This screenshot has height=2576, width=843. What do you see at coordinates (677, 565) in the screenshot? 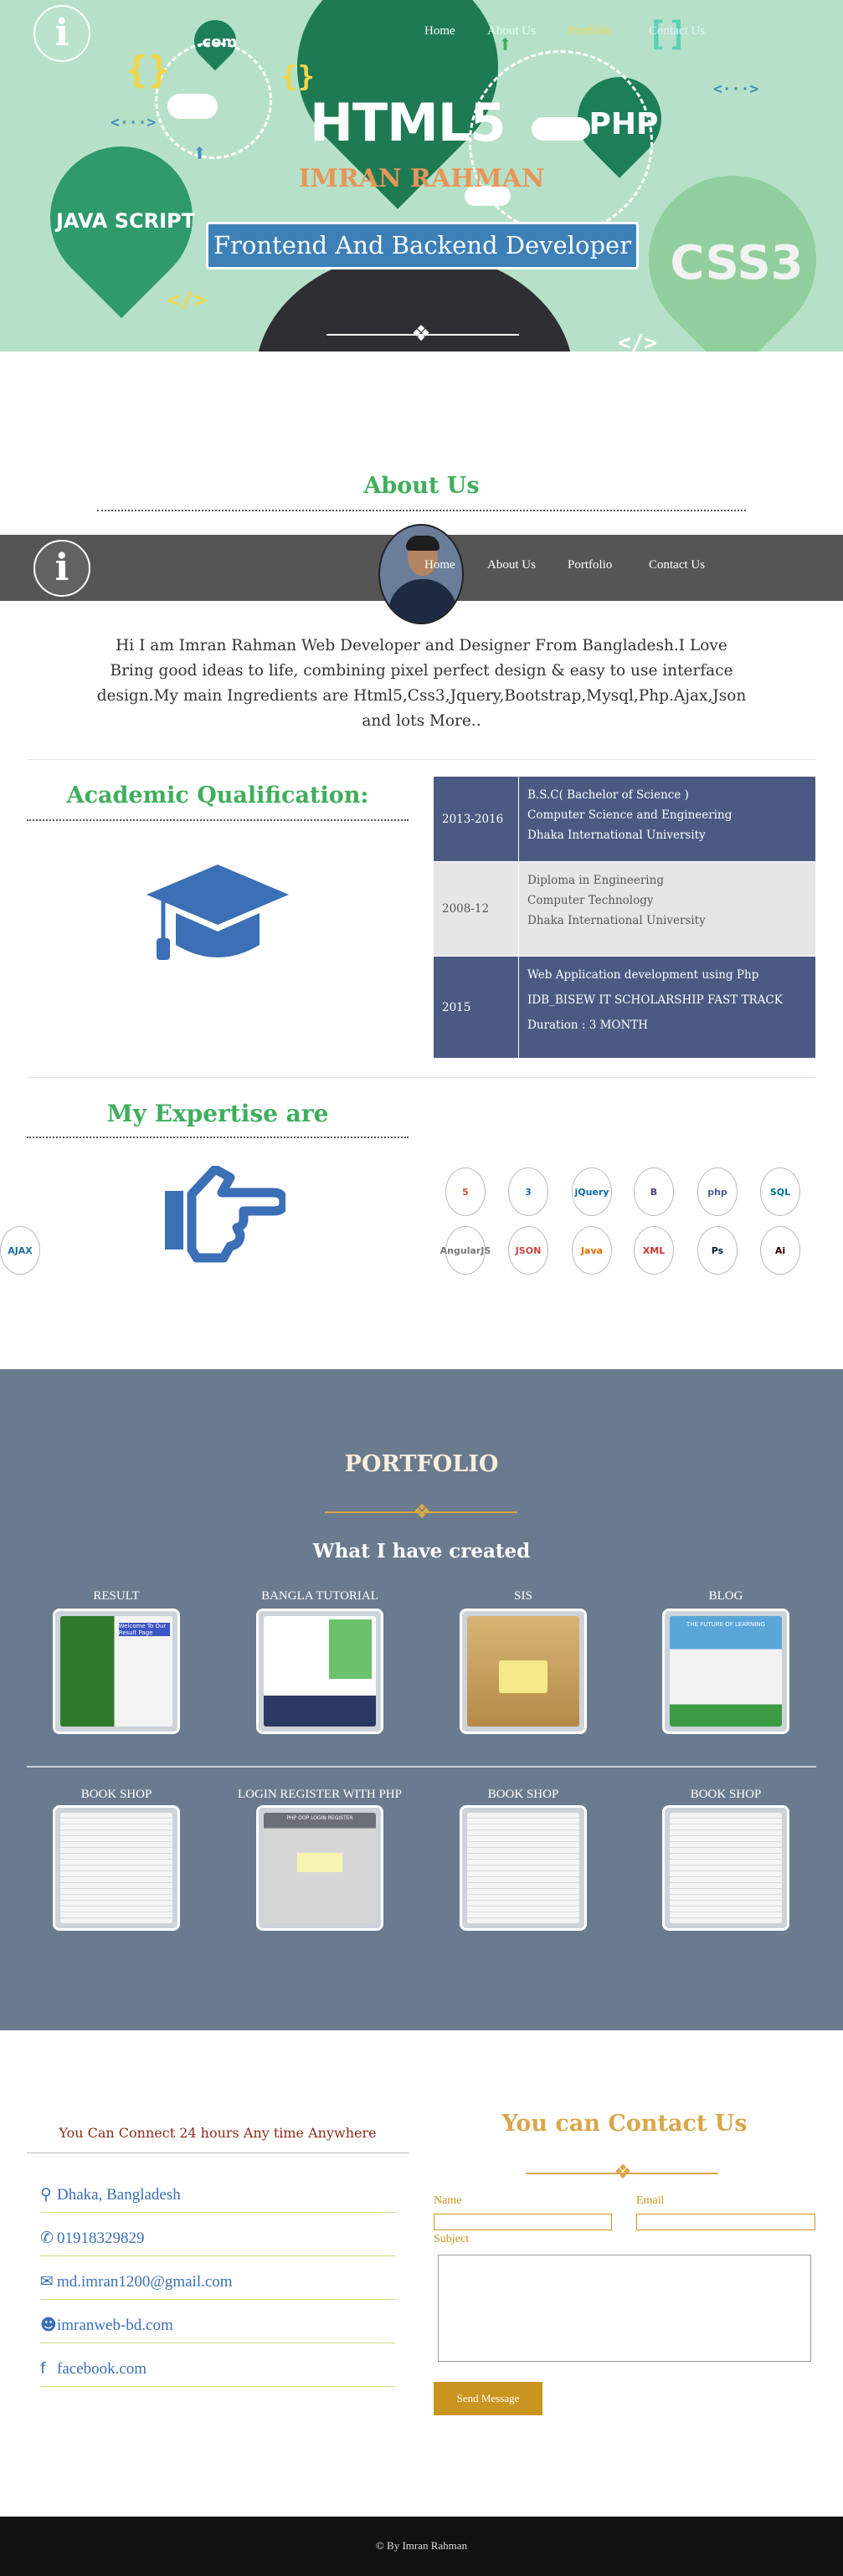
I see `sticky-nav-contact: Contact Us` at bounding box center [677, 565].